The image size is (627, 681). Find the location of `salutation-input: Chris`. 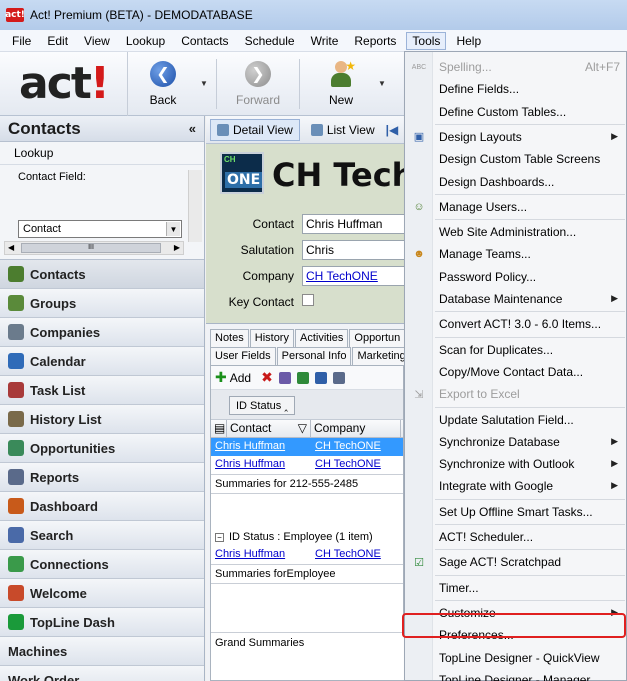

salutation-input: Chris is located at coordinates (353, 250).